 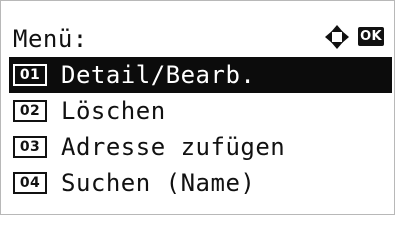 I want to click on ok-icon: OK, so click(x=371, y=36).